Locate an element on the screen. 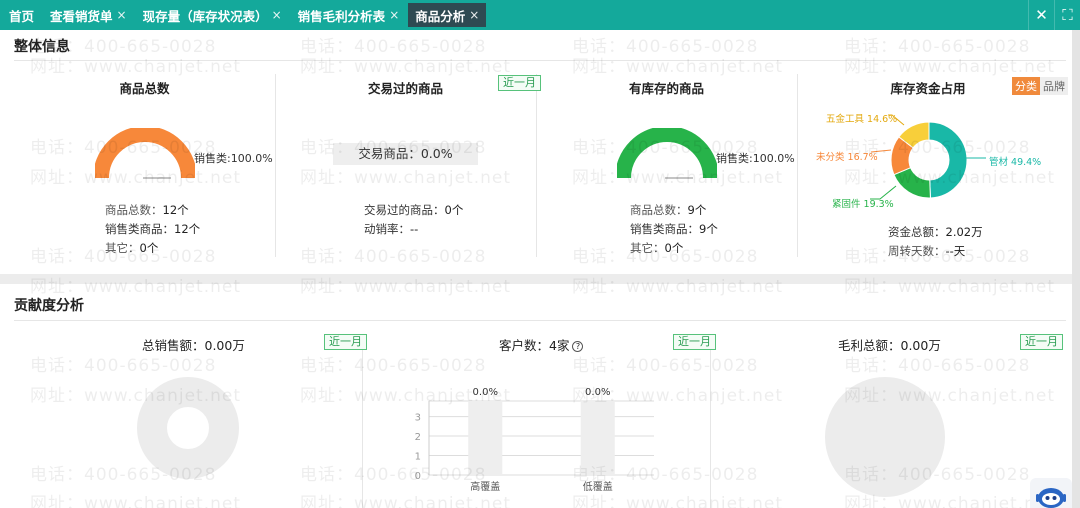  capital-stats: 资金总额：2.02万 周转天数：--天 is located at coordinates (935, 242).